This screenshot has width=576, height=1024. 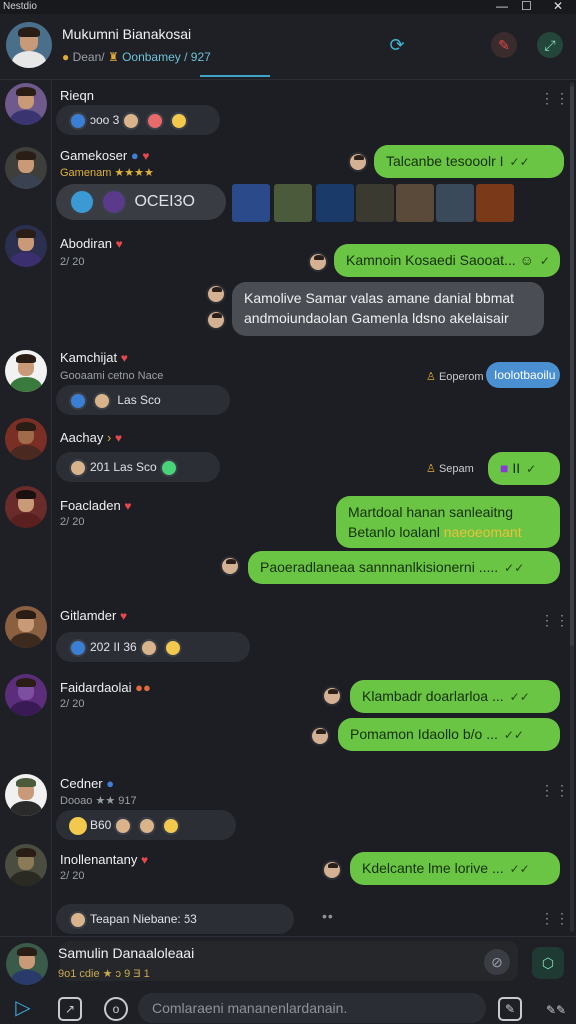 What do you see at coordinates (524, 468) in the screenshot?
I see `outgoing-bubble: ■ II ✓` at bounding box center [524, 468].